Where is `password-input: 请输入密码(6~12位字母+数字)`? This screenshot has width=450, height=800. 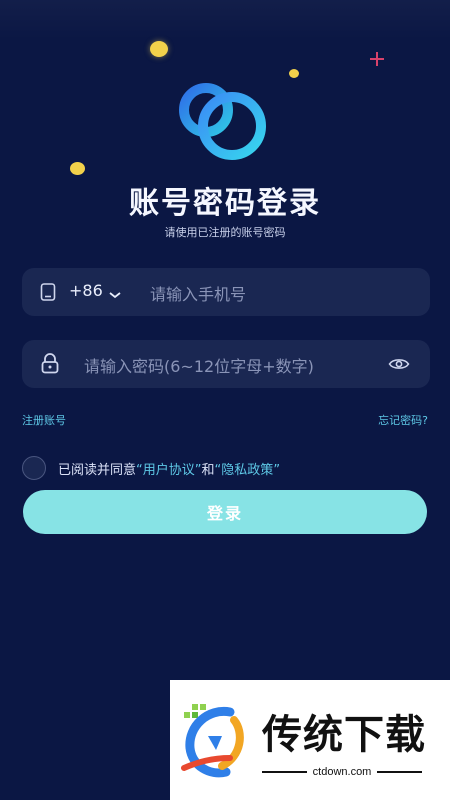 password-input: 请输入密码(6~12位字母+数字) is located at coordinates (199, 365).